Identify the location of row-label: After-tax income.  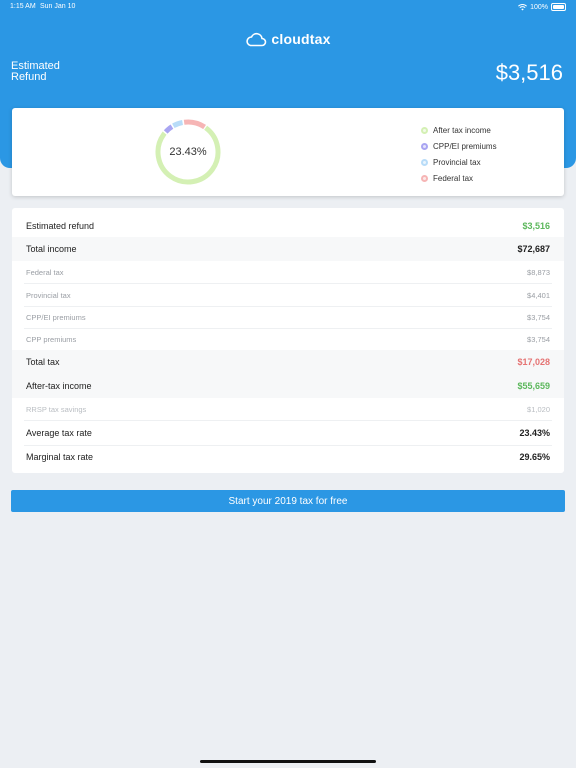
(59, 386).